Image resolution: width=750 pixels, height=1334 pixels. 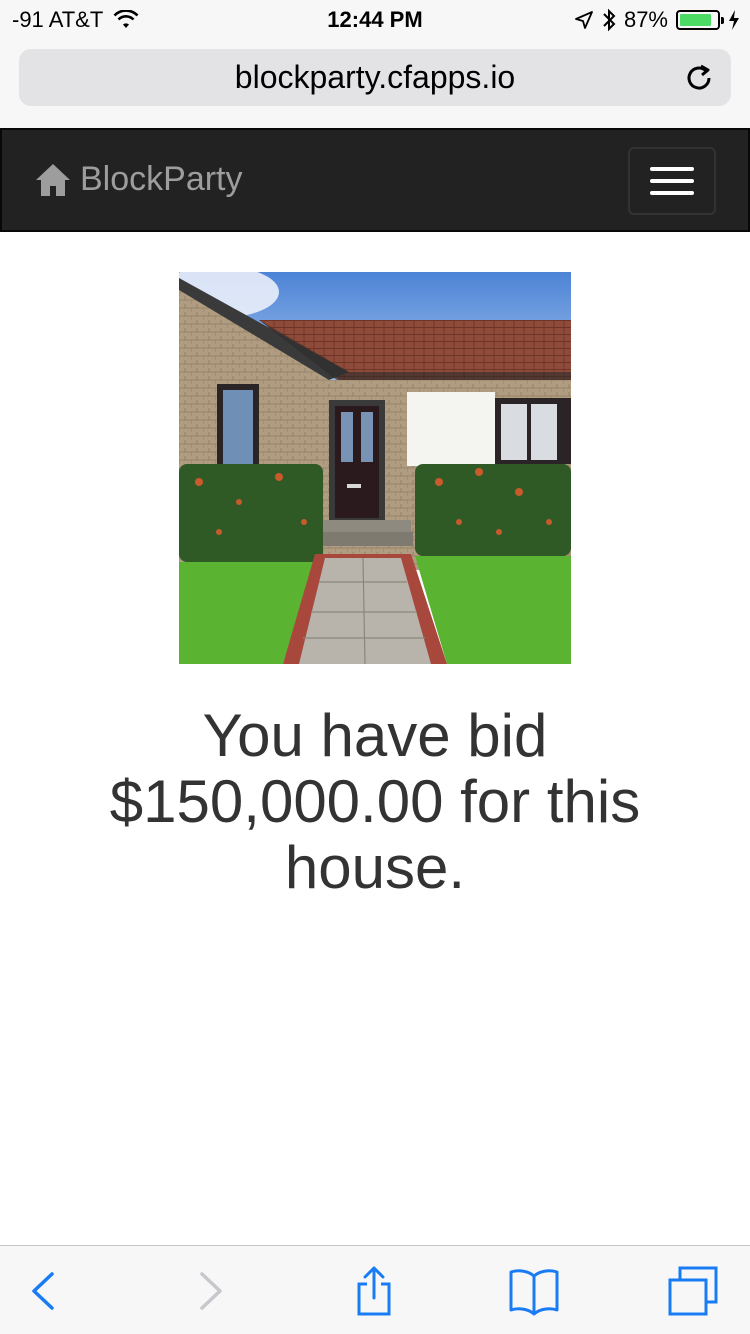 I want to click on back-icon, so click(x=45, y=1291).